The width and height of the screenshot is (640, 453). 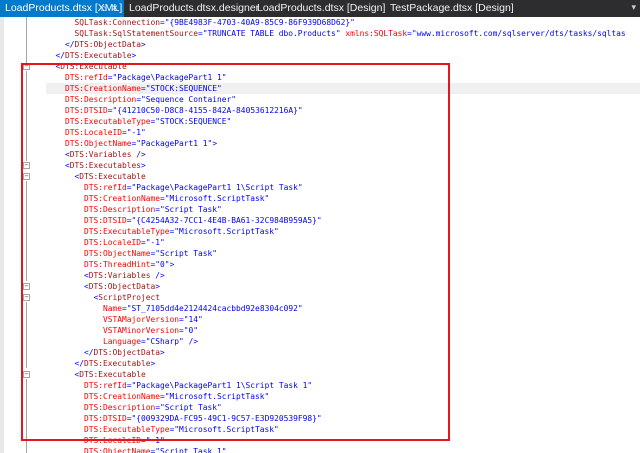 What do you see at coordinates (155, 440) in the screenshot?
I see `code-token: "-1"` at bounding box center [155, 440].